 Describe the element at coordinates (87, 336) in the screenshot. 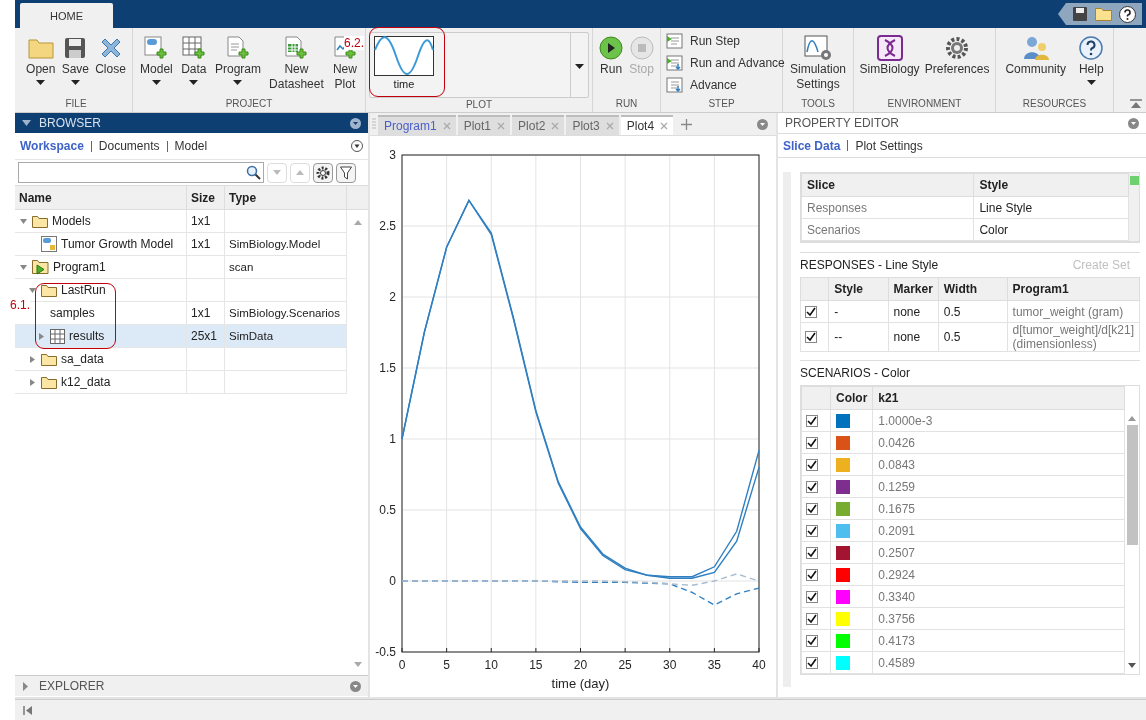

I see `item-name: results` at that location.